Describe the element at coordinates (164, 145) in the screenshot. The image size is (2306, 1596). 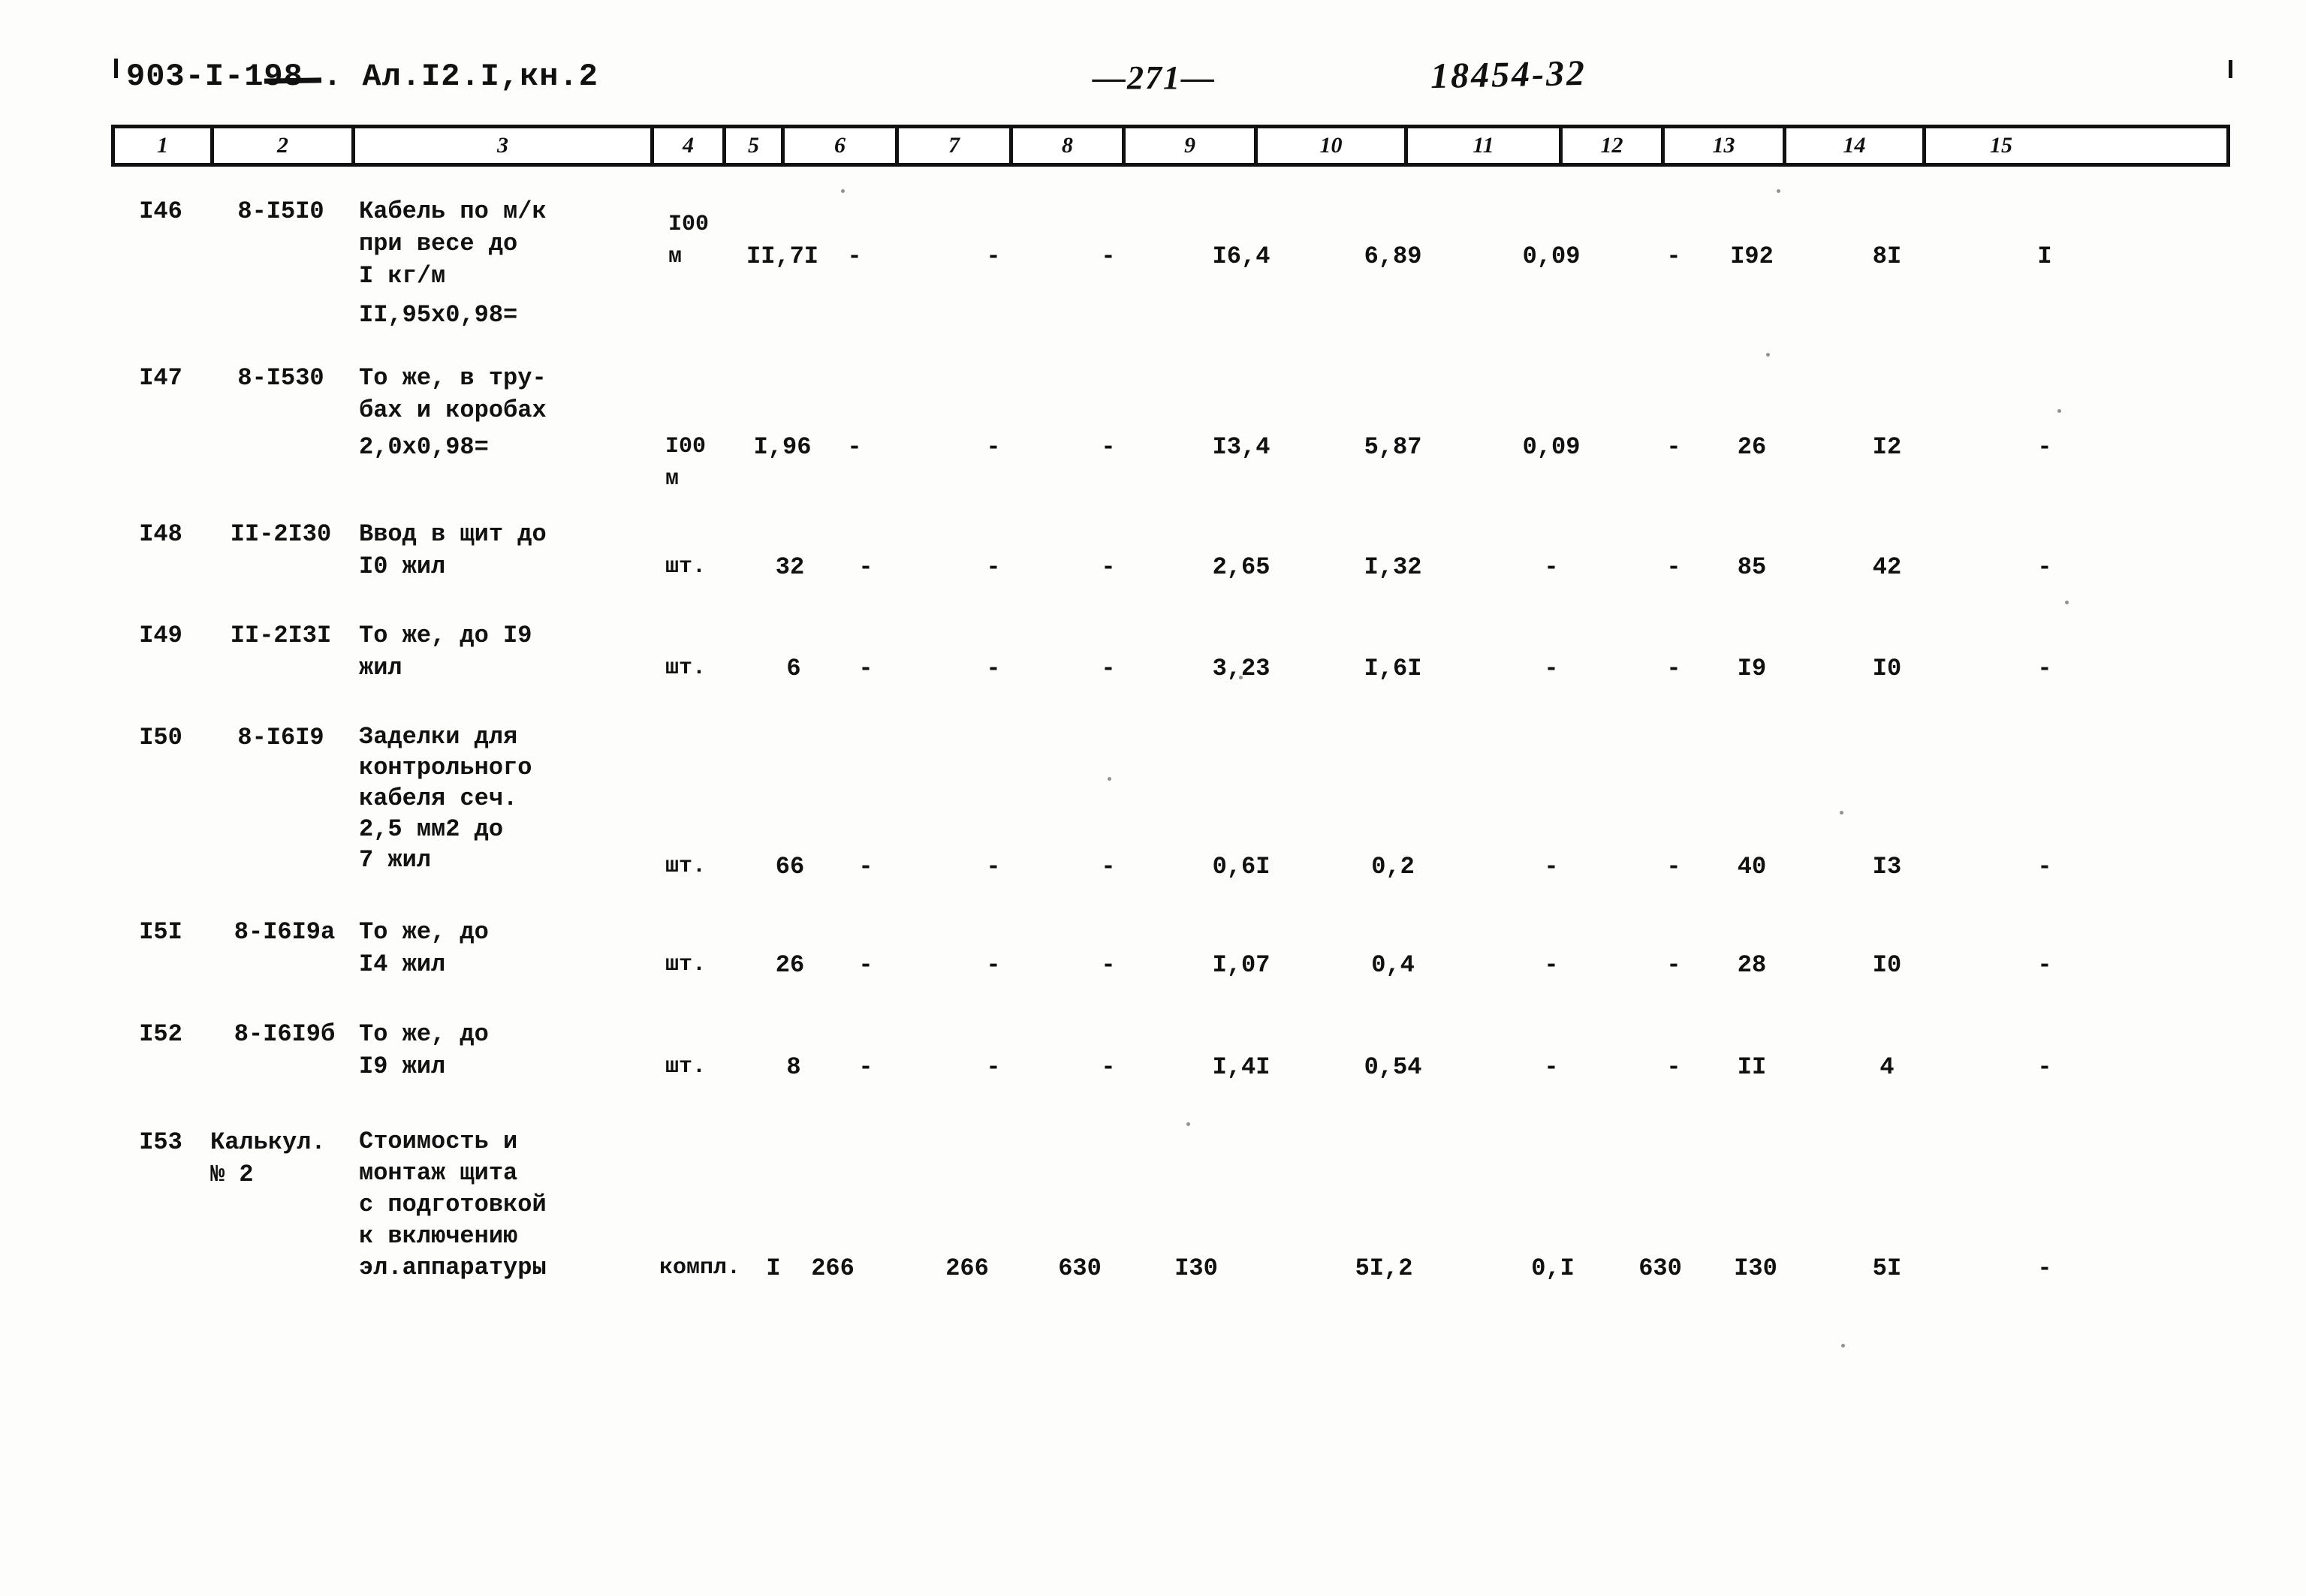
I see `column-header-1: 1` at that location.